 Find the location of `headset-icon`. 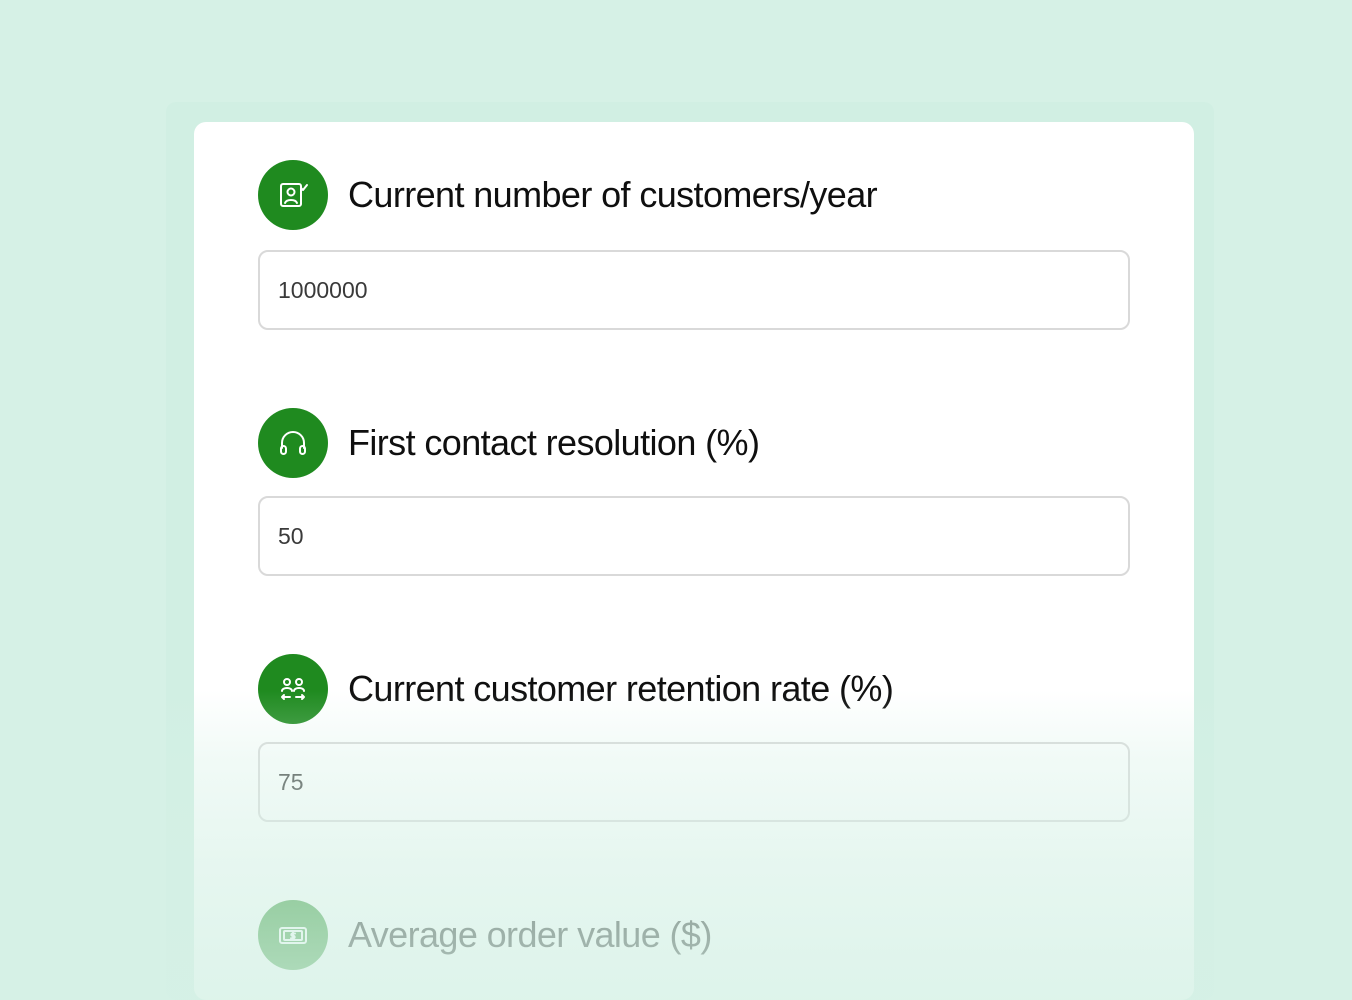

headset-icon is located at coordinates (293, 443).